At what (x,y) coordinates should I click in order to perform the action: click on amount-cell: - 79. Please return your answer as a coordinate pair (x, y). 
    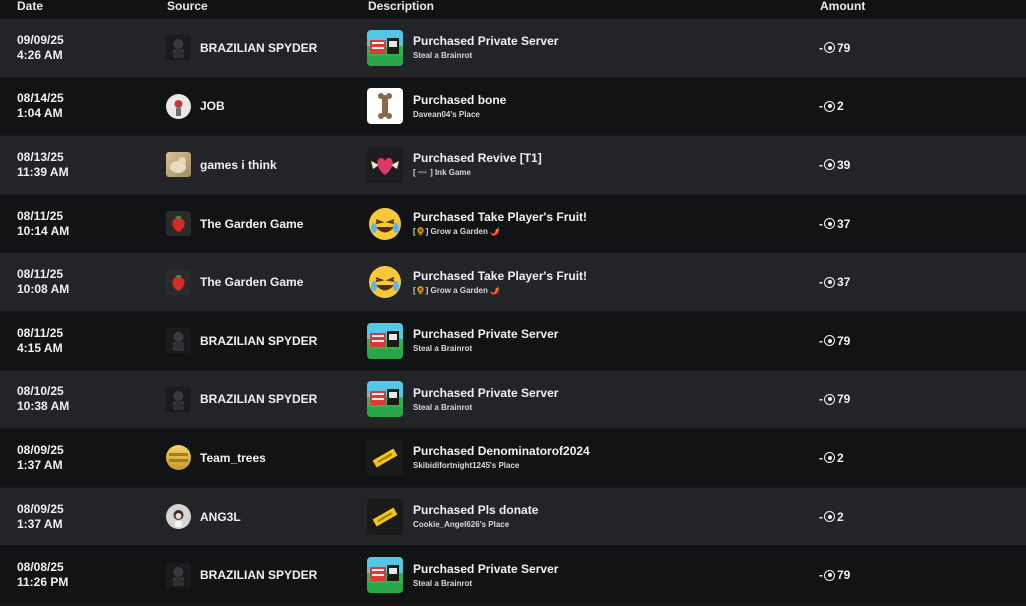
    Looking at the image, I should click on (834, 341).